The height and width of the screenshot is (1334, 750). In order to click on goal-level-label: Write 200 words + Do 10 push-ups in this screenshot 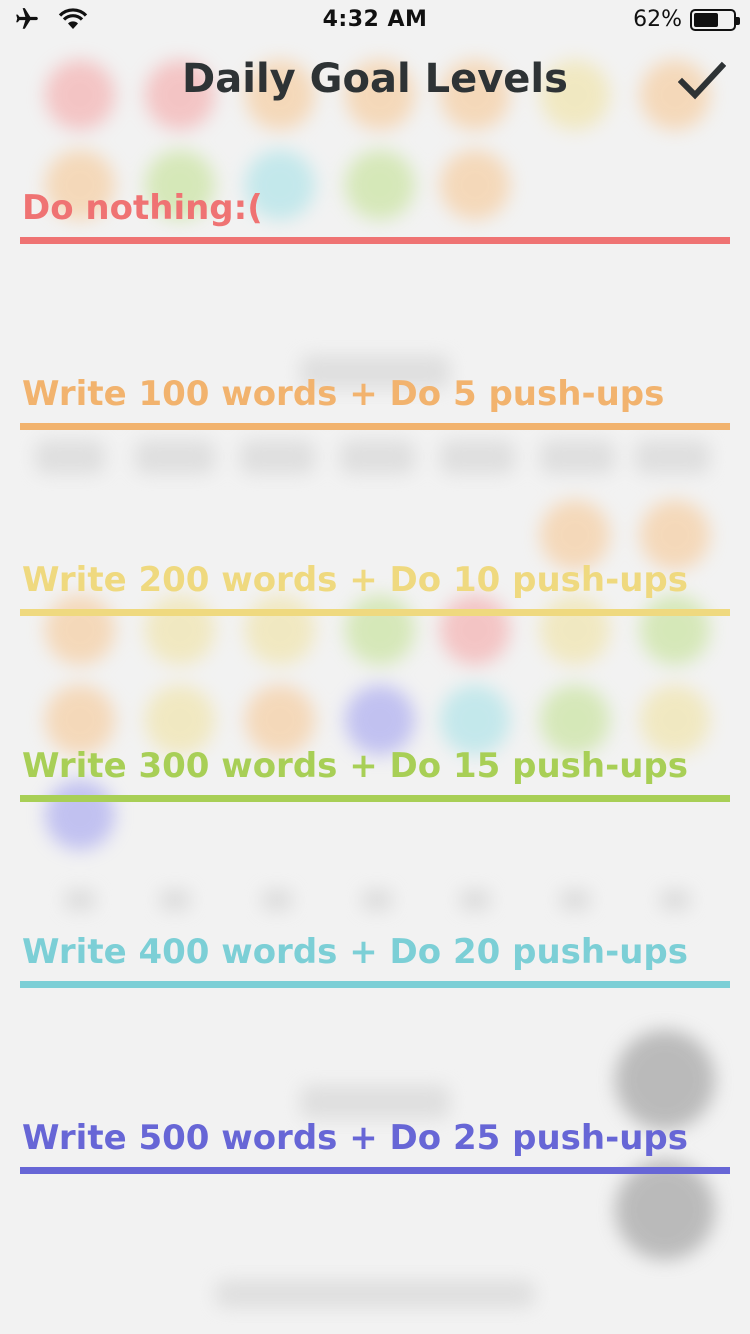, I will do `click(355, 580)`.